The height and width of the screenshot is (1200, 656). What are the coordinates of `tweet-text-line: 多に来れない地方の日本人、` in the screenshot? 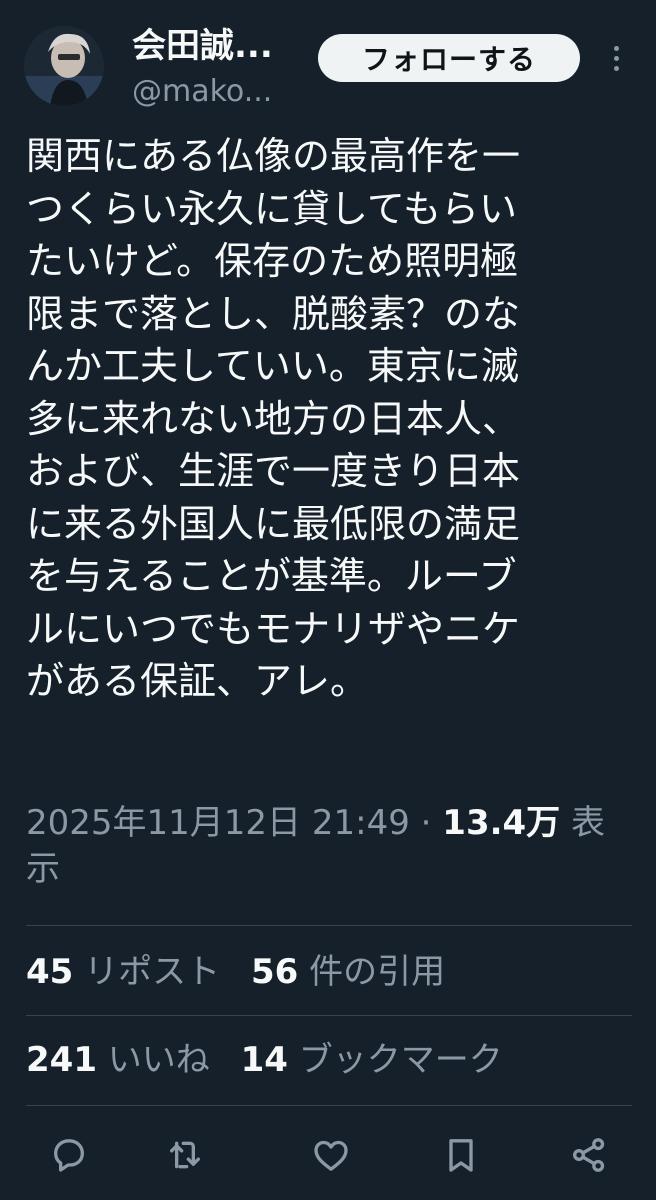 It's located at (273, 418).